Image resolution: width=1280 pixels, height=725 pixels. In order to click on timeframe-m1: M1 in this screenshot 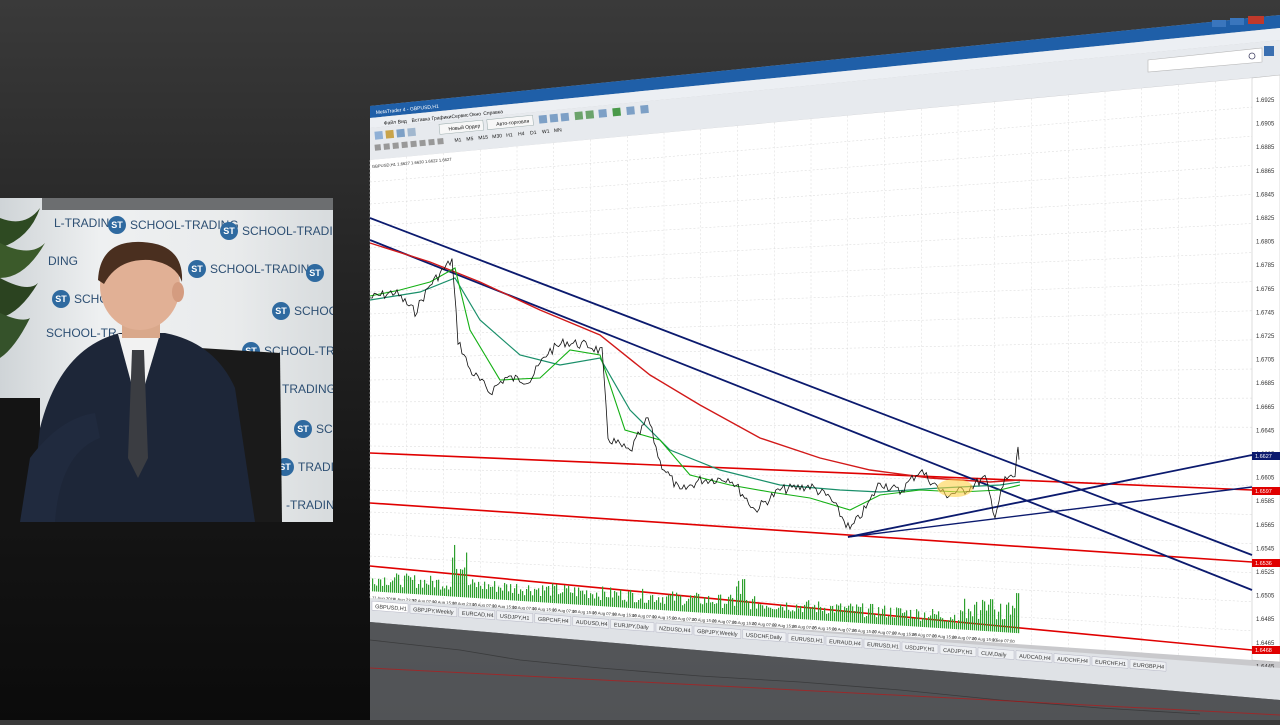, I will do `click(458, 140)`.